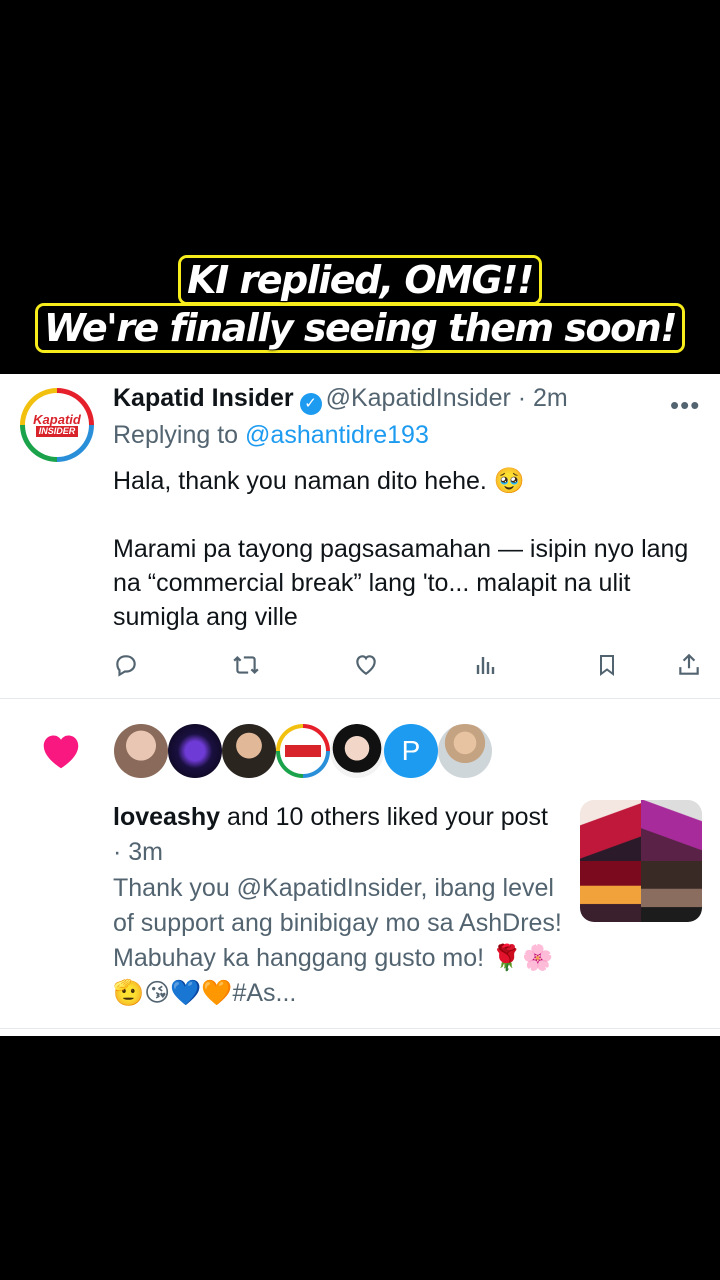 The width and height of the screenshot is (720, 1280). What do you see at coordinates (486, 665) in the screenshot?
I see `views-icon` at bounding box center [486, 665].